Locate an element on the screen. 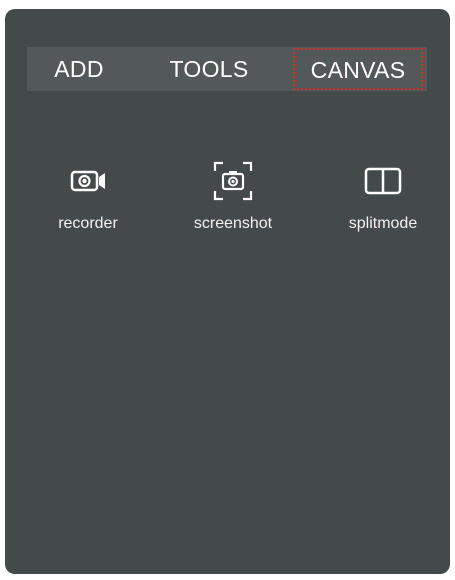 The width and height of the screenshot is (455, 580). screenshot-label: screenshot is located at coordinates (233, 223).